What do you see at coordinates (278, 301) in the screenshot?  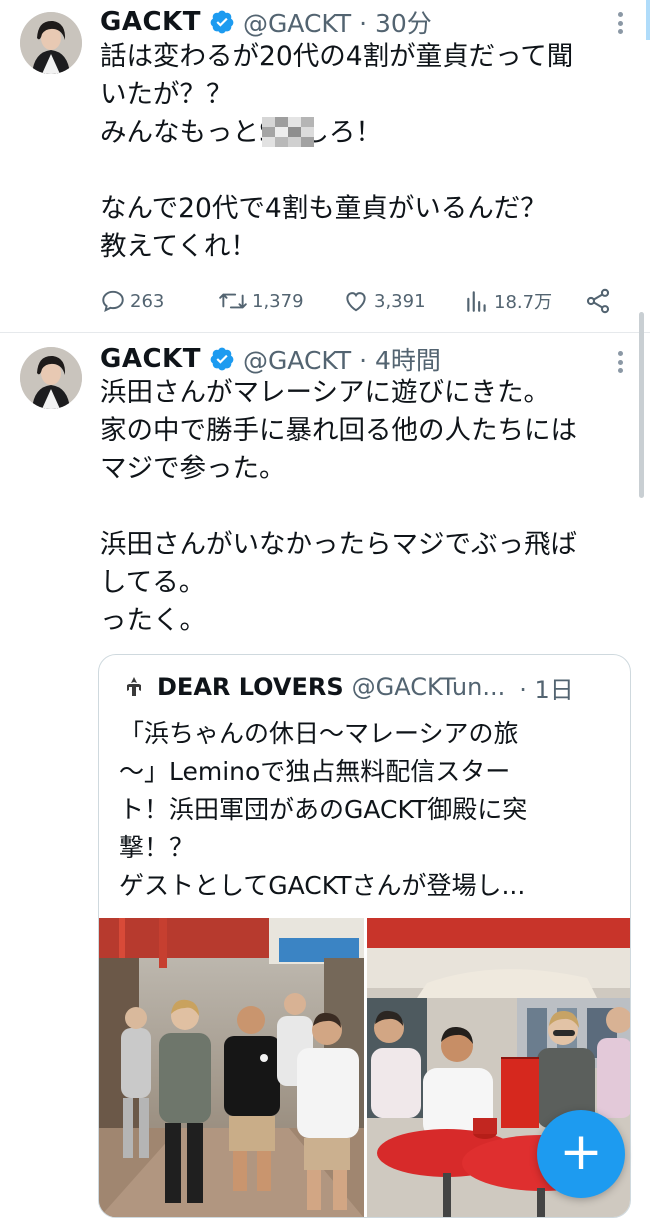 I see `retweet-count: 1,379` at bounding box center [278, 301].